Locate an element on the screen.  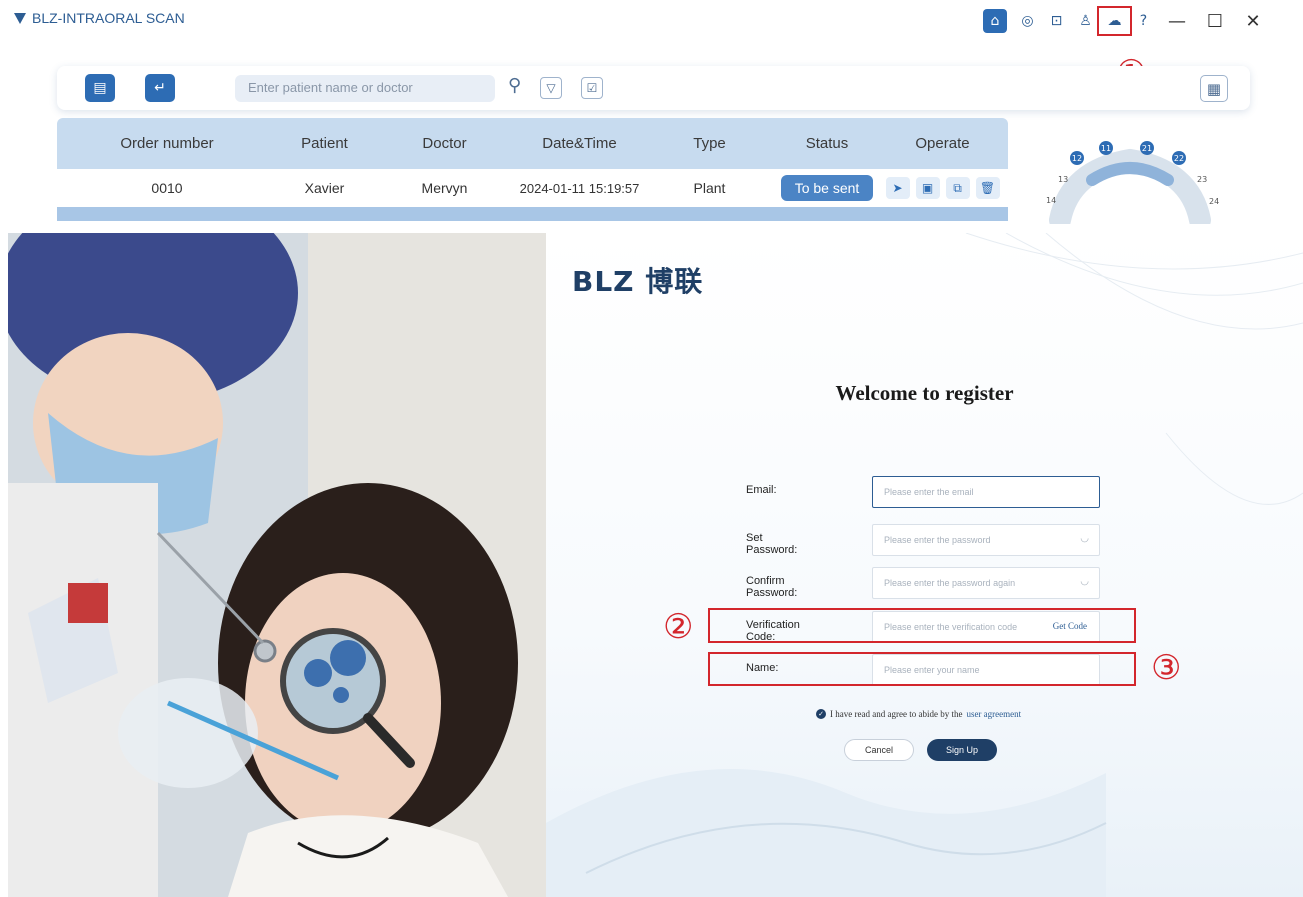
tooth-label-23: 23 is located at coordinates (1202, 179).